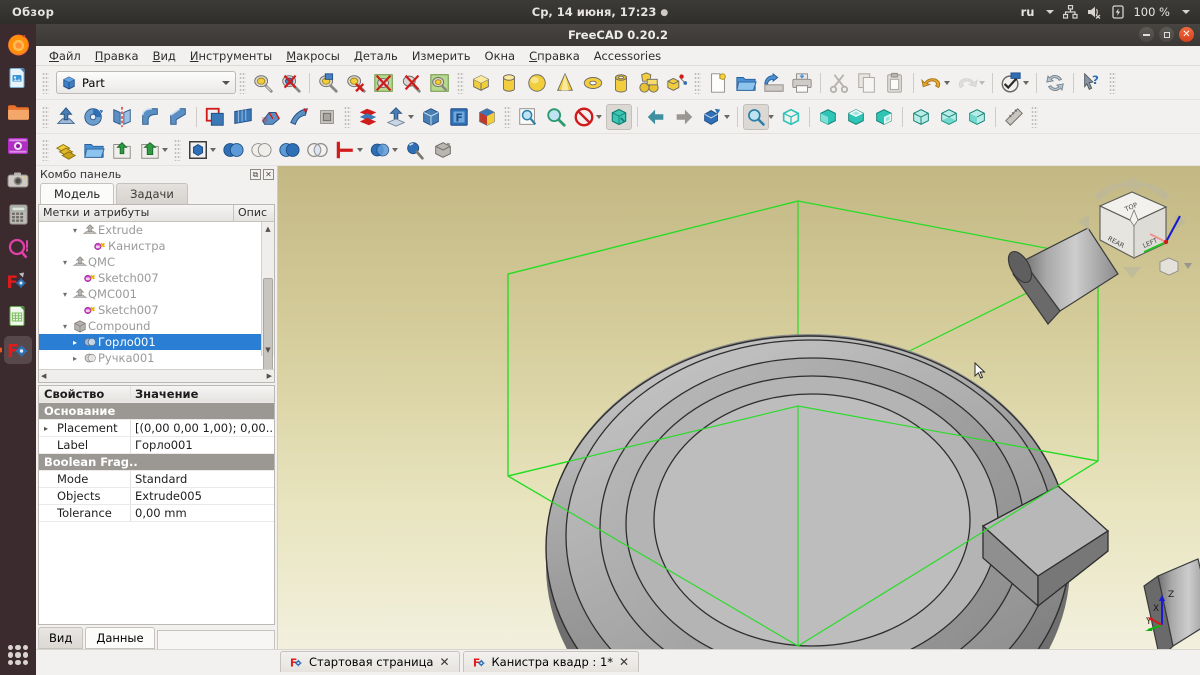  Describe the element at coordinates (268, 228) in the screenshot. I see `scroll-up-icon: ▲` at that location.